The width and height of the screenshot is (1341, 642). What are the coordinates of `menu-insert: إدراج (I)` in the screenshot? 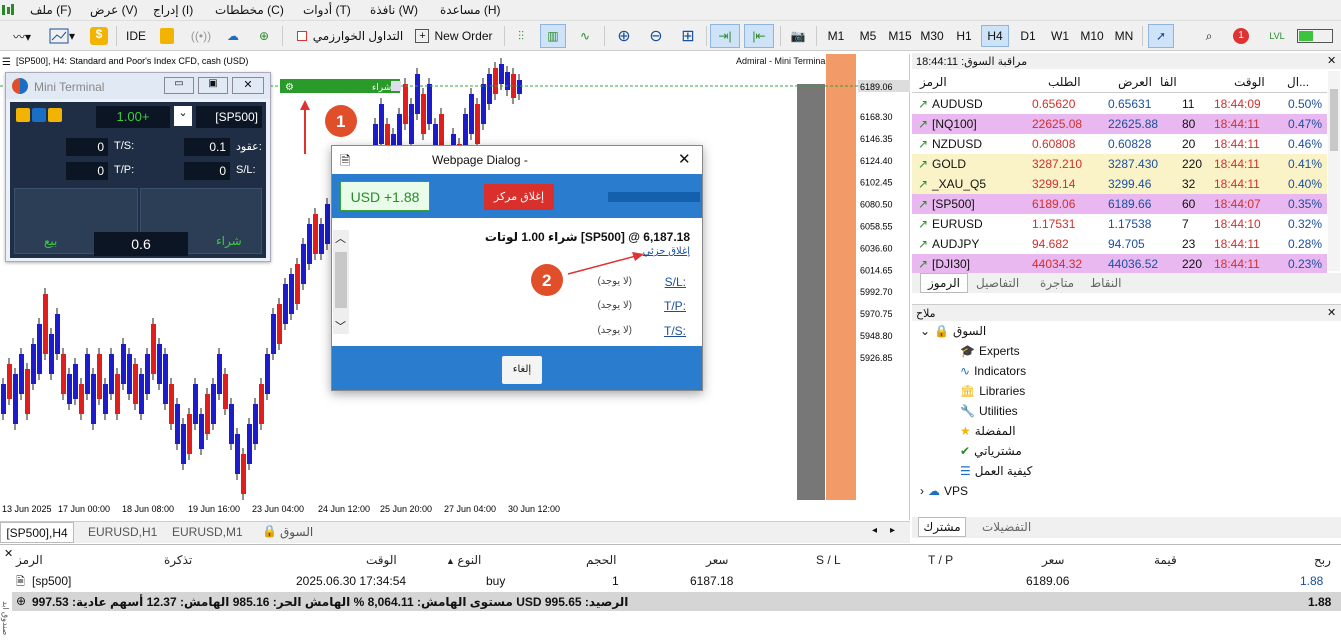 It's located at (173, 10).